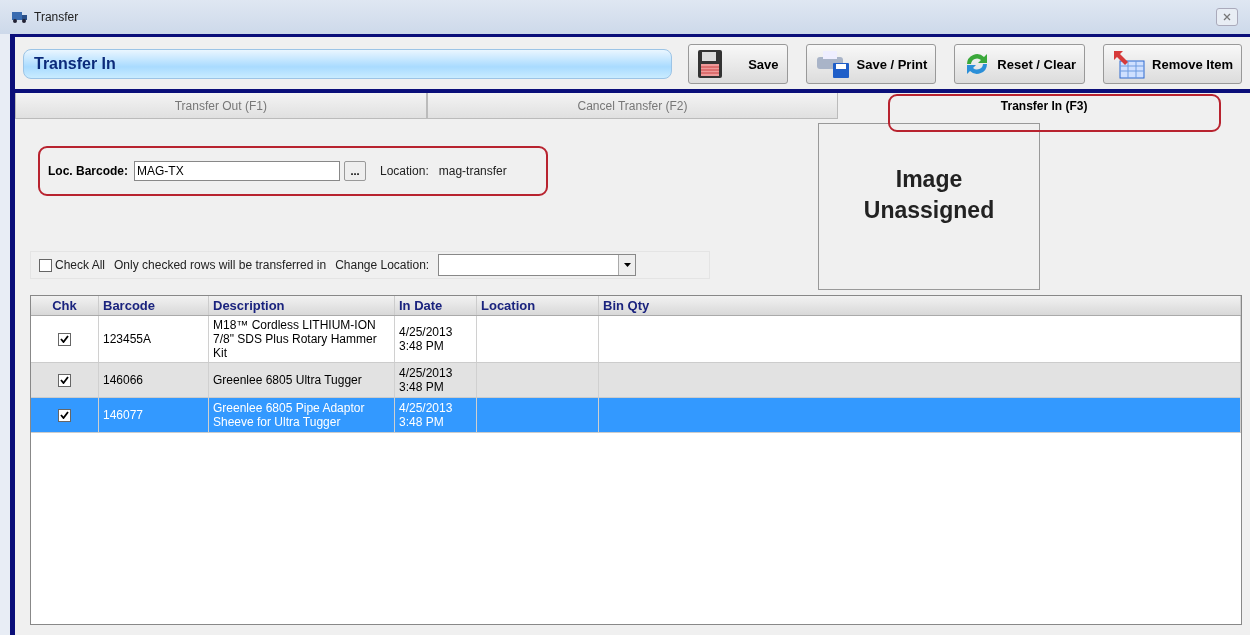 The width and height of the screenshot is (1250, 635). I want to click on table-cell: Greenlee 6805 Ultra Tugger, so click(287, 380).